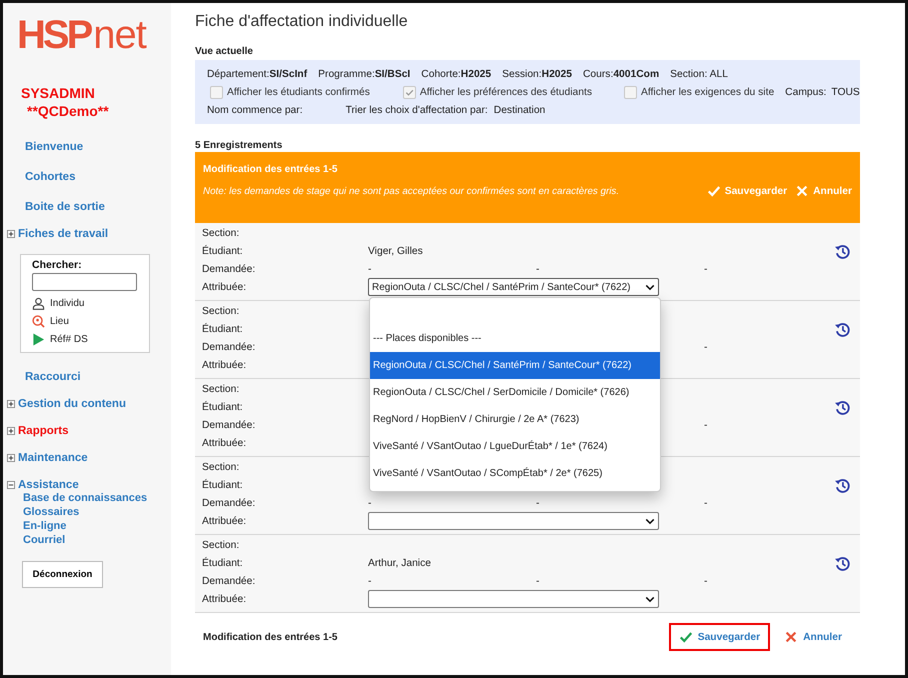  I want to click on dropdown-option: RegNord / HopBienV / Chirurgie / 2e A* (7623), so click(515, 419).